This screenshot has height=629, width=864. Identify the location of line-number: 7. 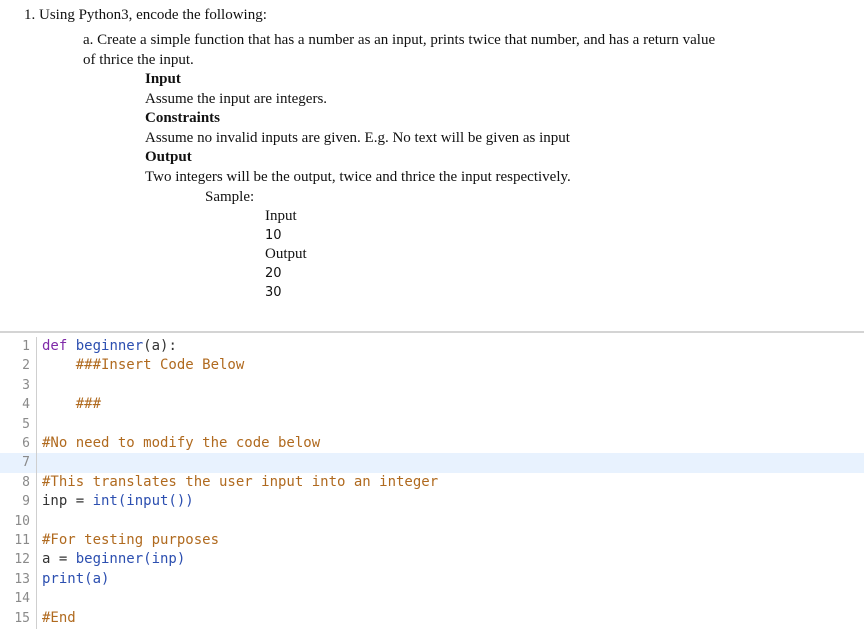
(26, 463).